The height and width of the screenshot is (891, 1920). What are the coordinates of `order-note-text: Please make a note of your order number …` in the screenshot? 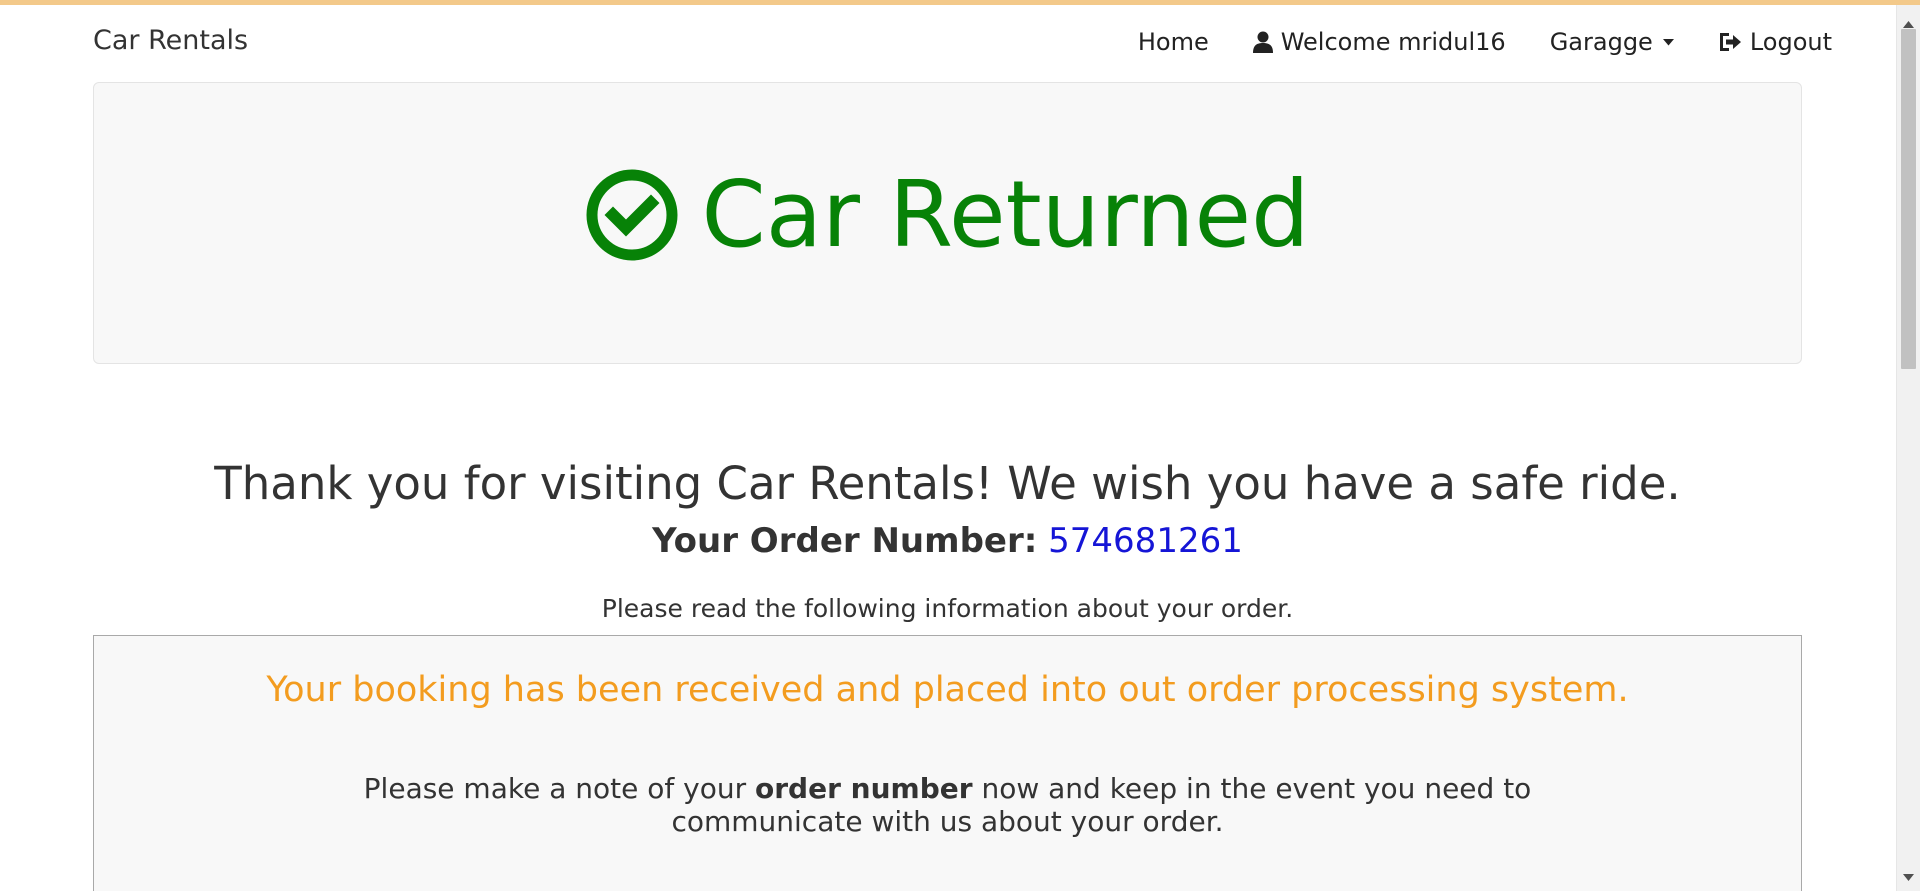 It's located at (947, 805).